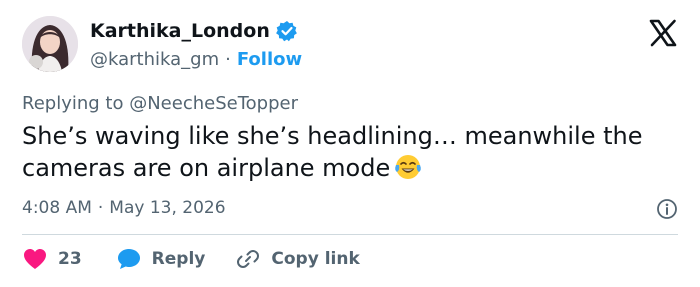 This screenshot has width=700, height=287. Describe the element at coordinates (167, 208) in the screenshot. I see `tweet-date: May 13, 2026` at that location.